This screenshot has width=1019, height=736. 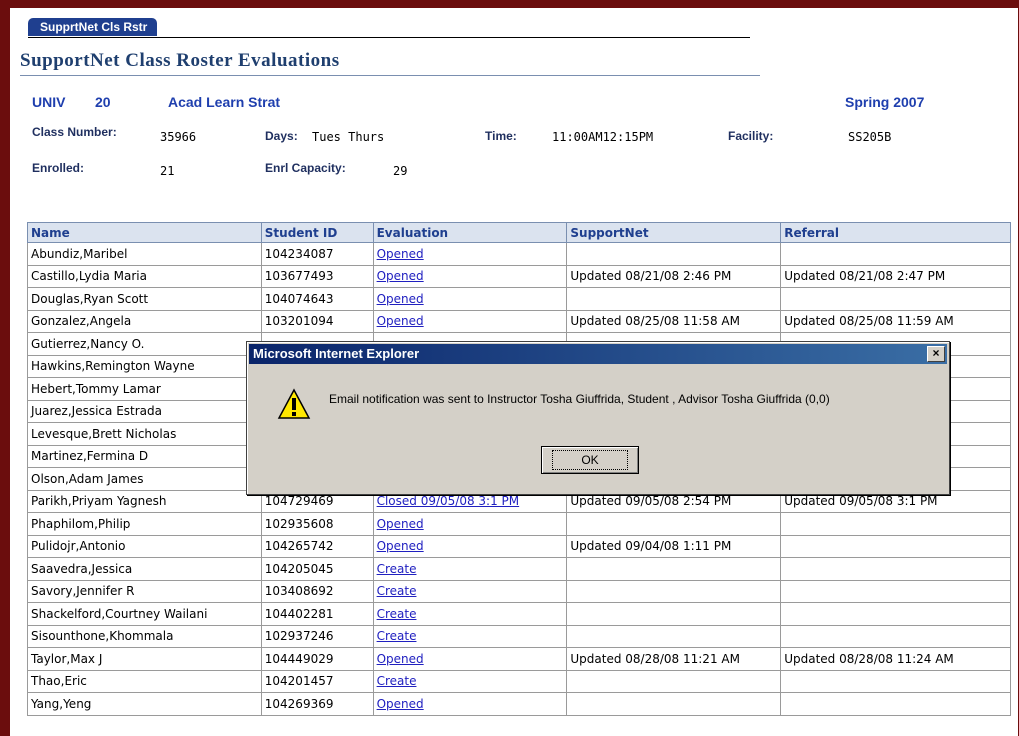 I want to click on col-header-student-id: Student ID, so click(x=317, y=232).